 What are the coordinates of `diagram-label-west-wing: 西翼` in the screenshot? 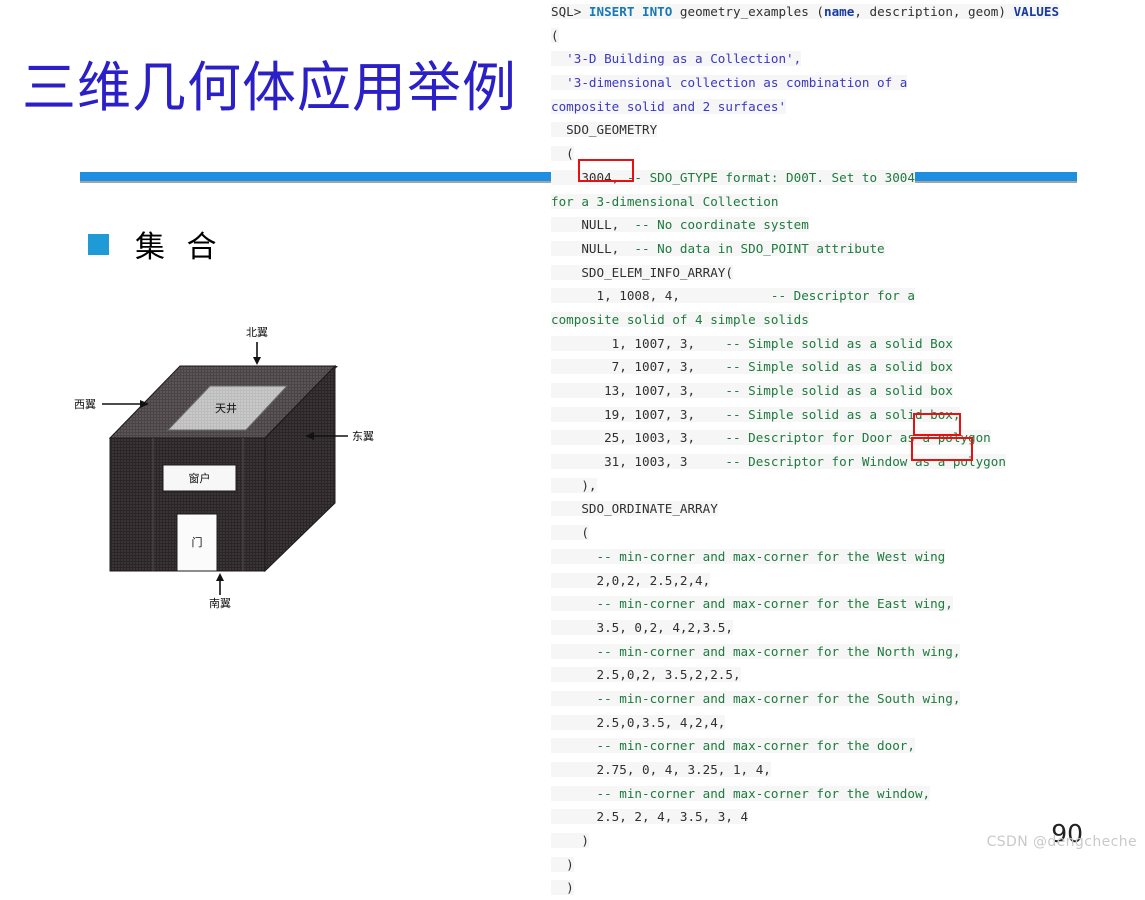 It's located at (85, 404).